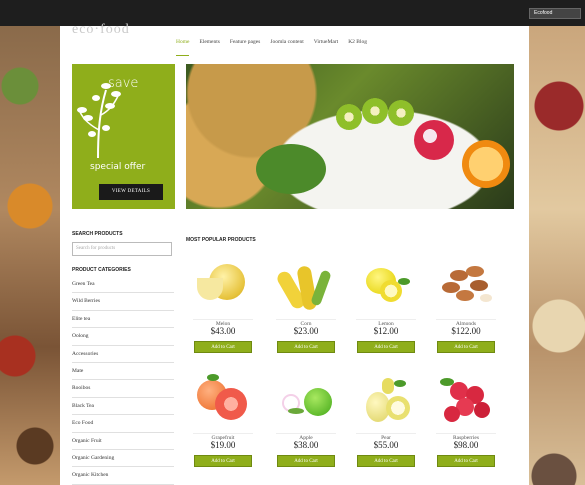 This screenshot has height=485, width=585. What do you see at coordinates (123, 441) in the screenshot?
I see `category-item: Organic Fruit` at bounding box center [123, 441].